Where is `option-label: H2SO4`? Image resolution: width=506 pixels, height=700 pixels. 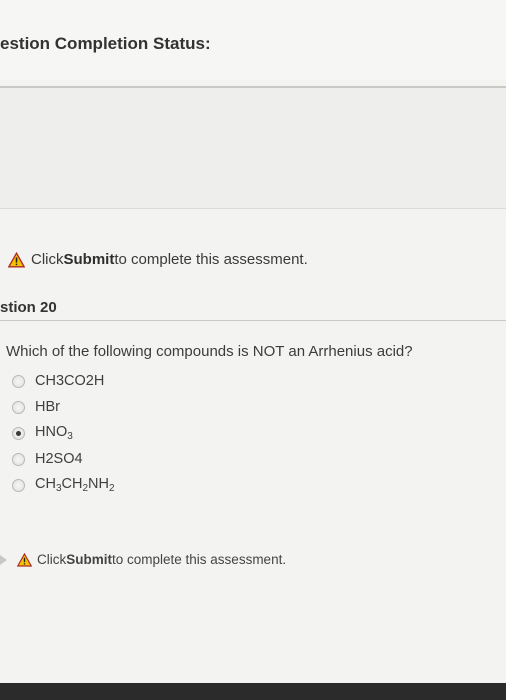 option-label: H2SO4 is located at coordinates (59, 459).